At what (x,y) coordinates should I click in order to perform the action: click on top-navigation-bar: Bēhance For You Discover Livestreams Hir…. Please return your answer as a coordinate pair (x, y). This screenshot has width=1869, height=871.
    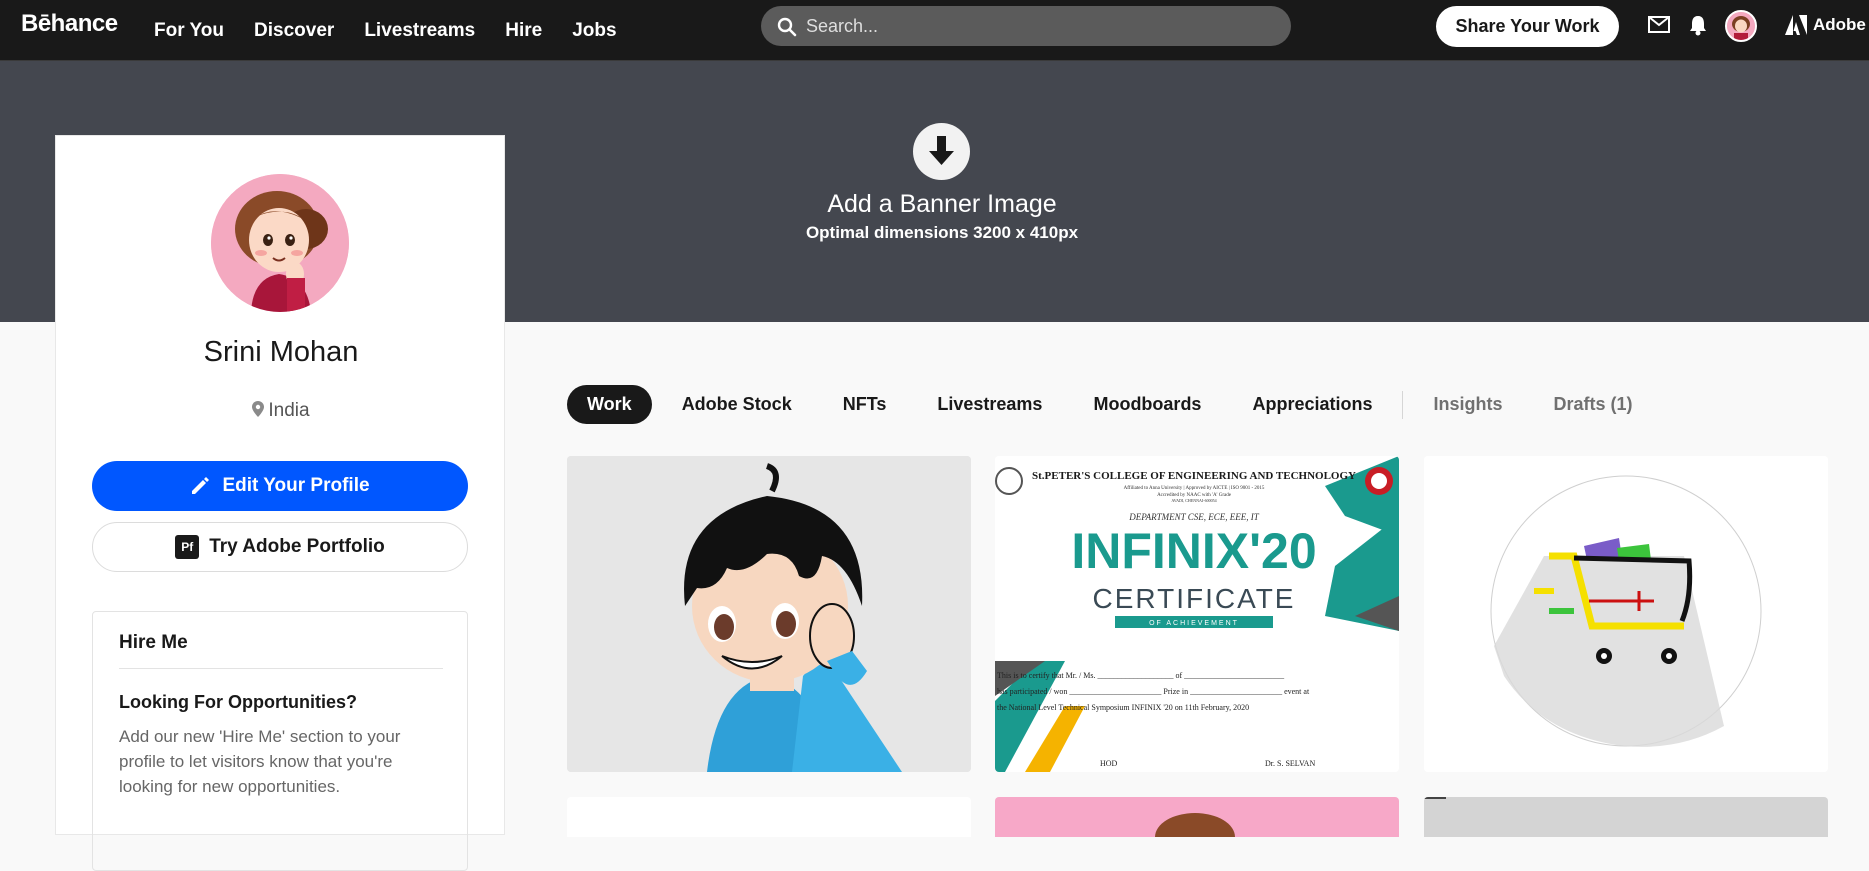
    Looking at the image, I should click on (934, 30).